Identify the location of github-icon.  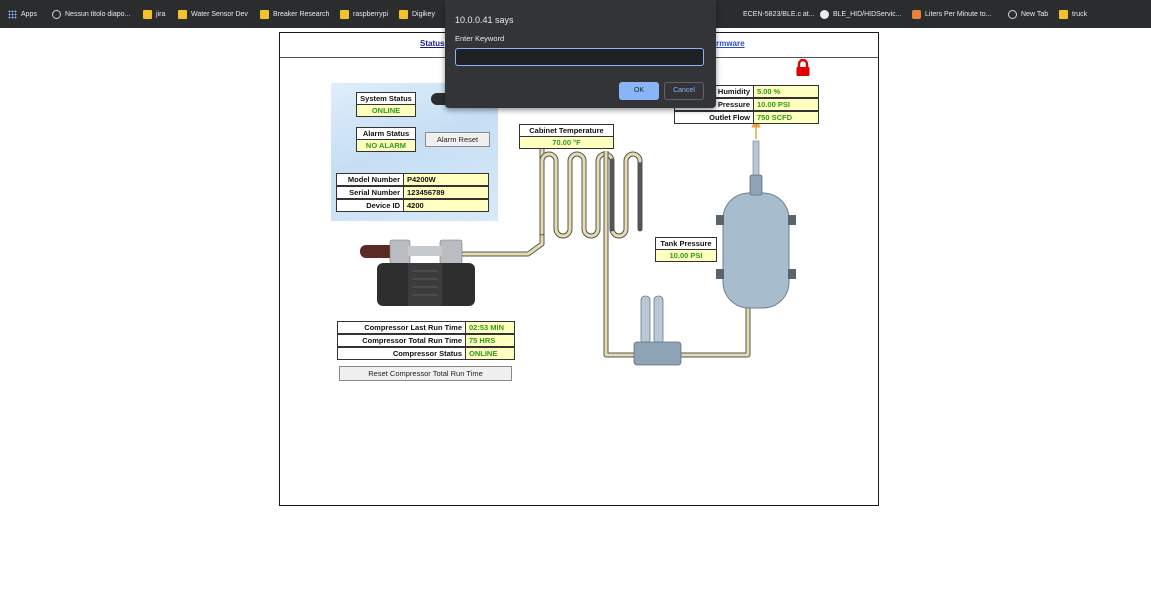
(824, 14).